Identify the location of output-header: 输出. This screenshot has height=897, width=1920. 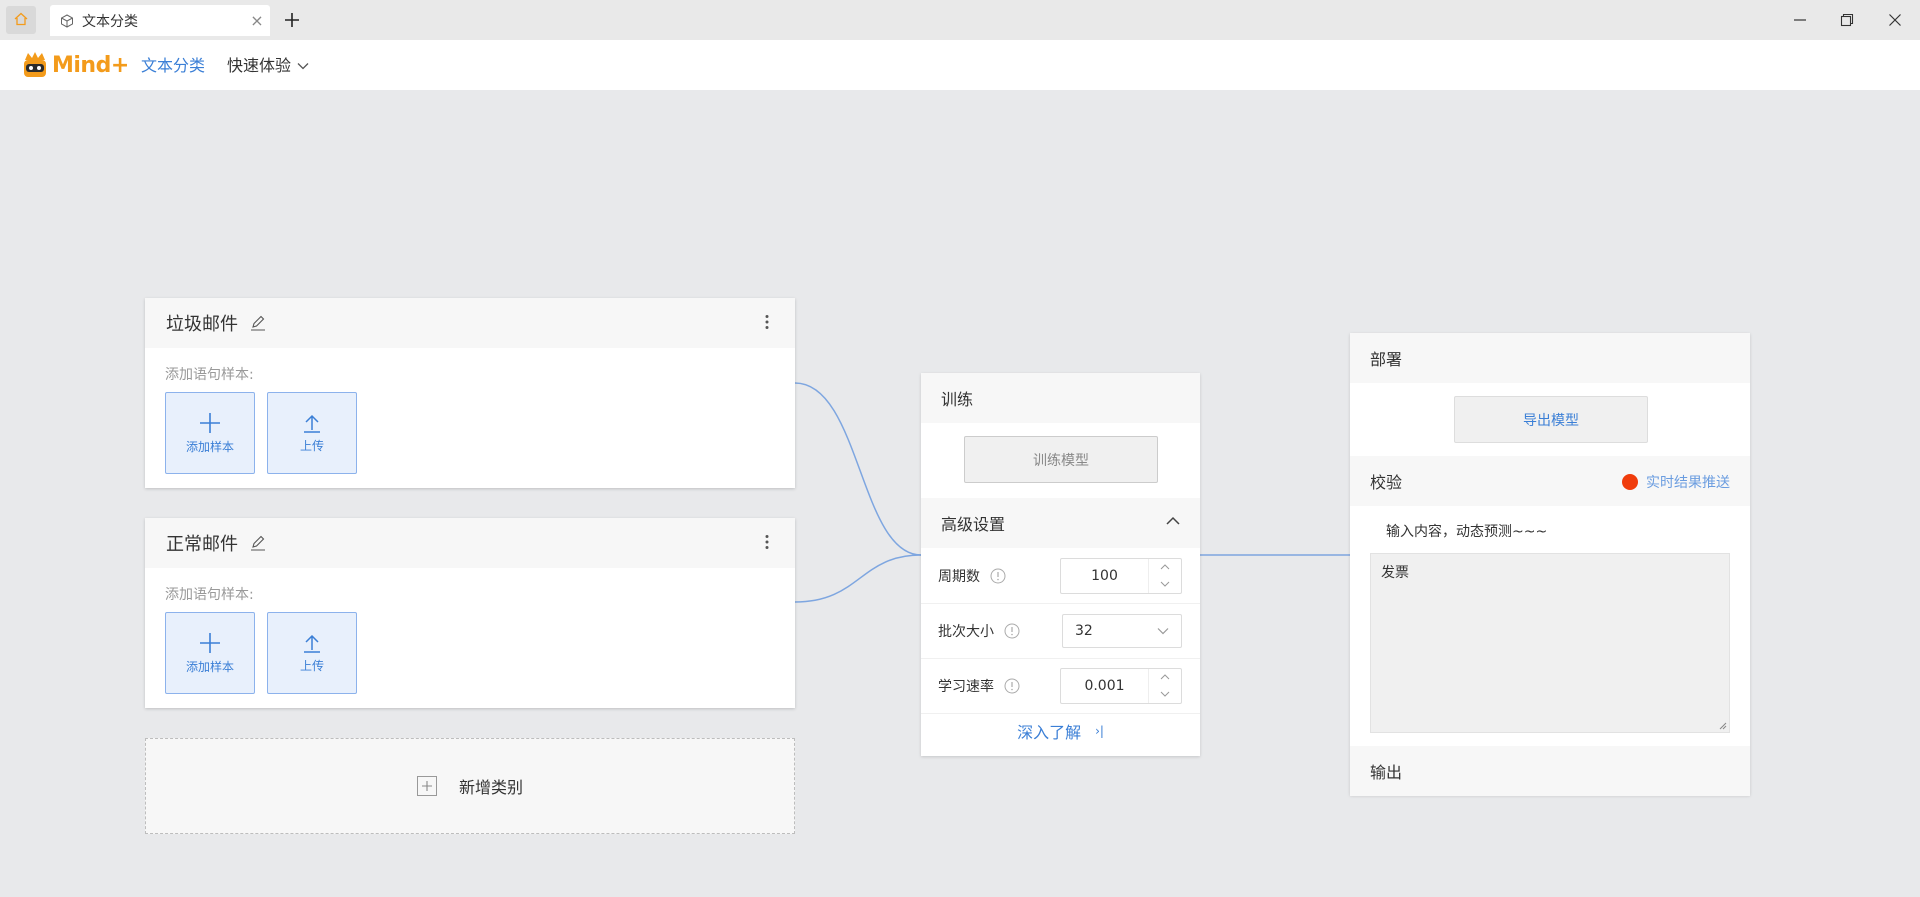
(1550, 771).